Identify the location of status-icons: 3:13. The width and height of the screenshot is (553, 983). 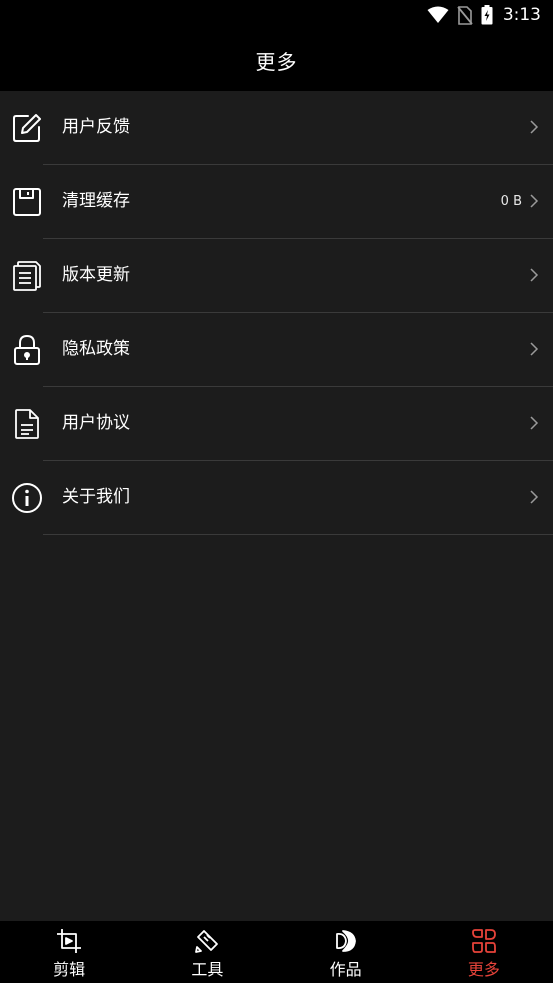
(484, 15).